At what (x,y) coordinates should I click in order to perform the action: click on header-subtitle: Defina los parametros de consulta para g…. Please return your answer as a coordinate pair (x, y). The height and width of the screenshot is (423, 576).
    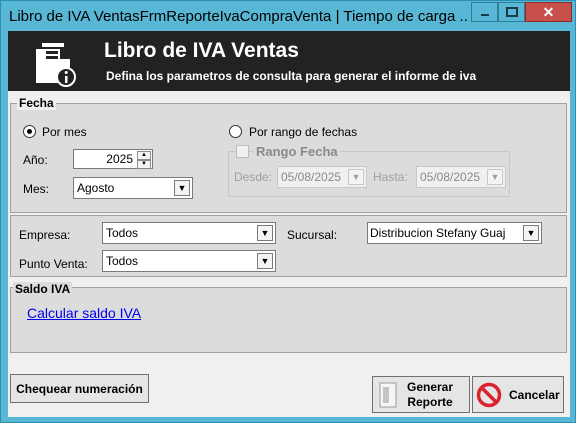
    Looking at the image, I should click on (291, 76).